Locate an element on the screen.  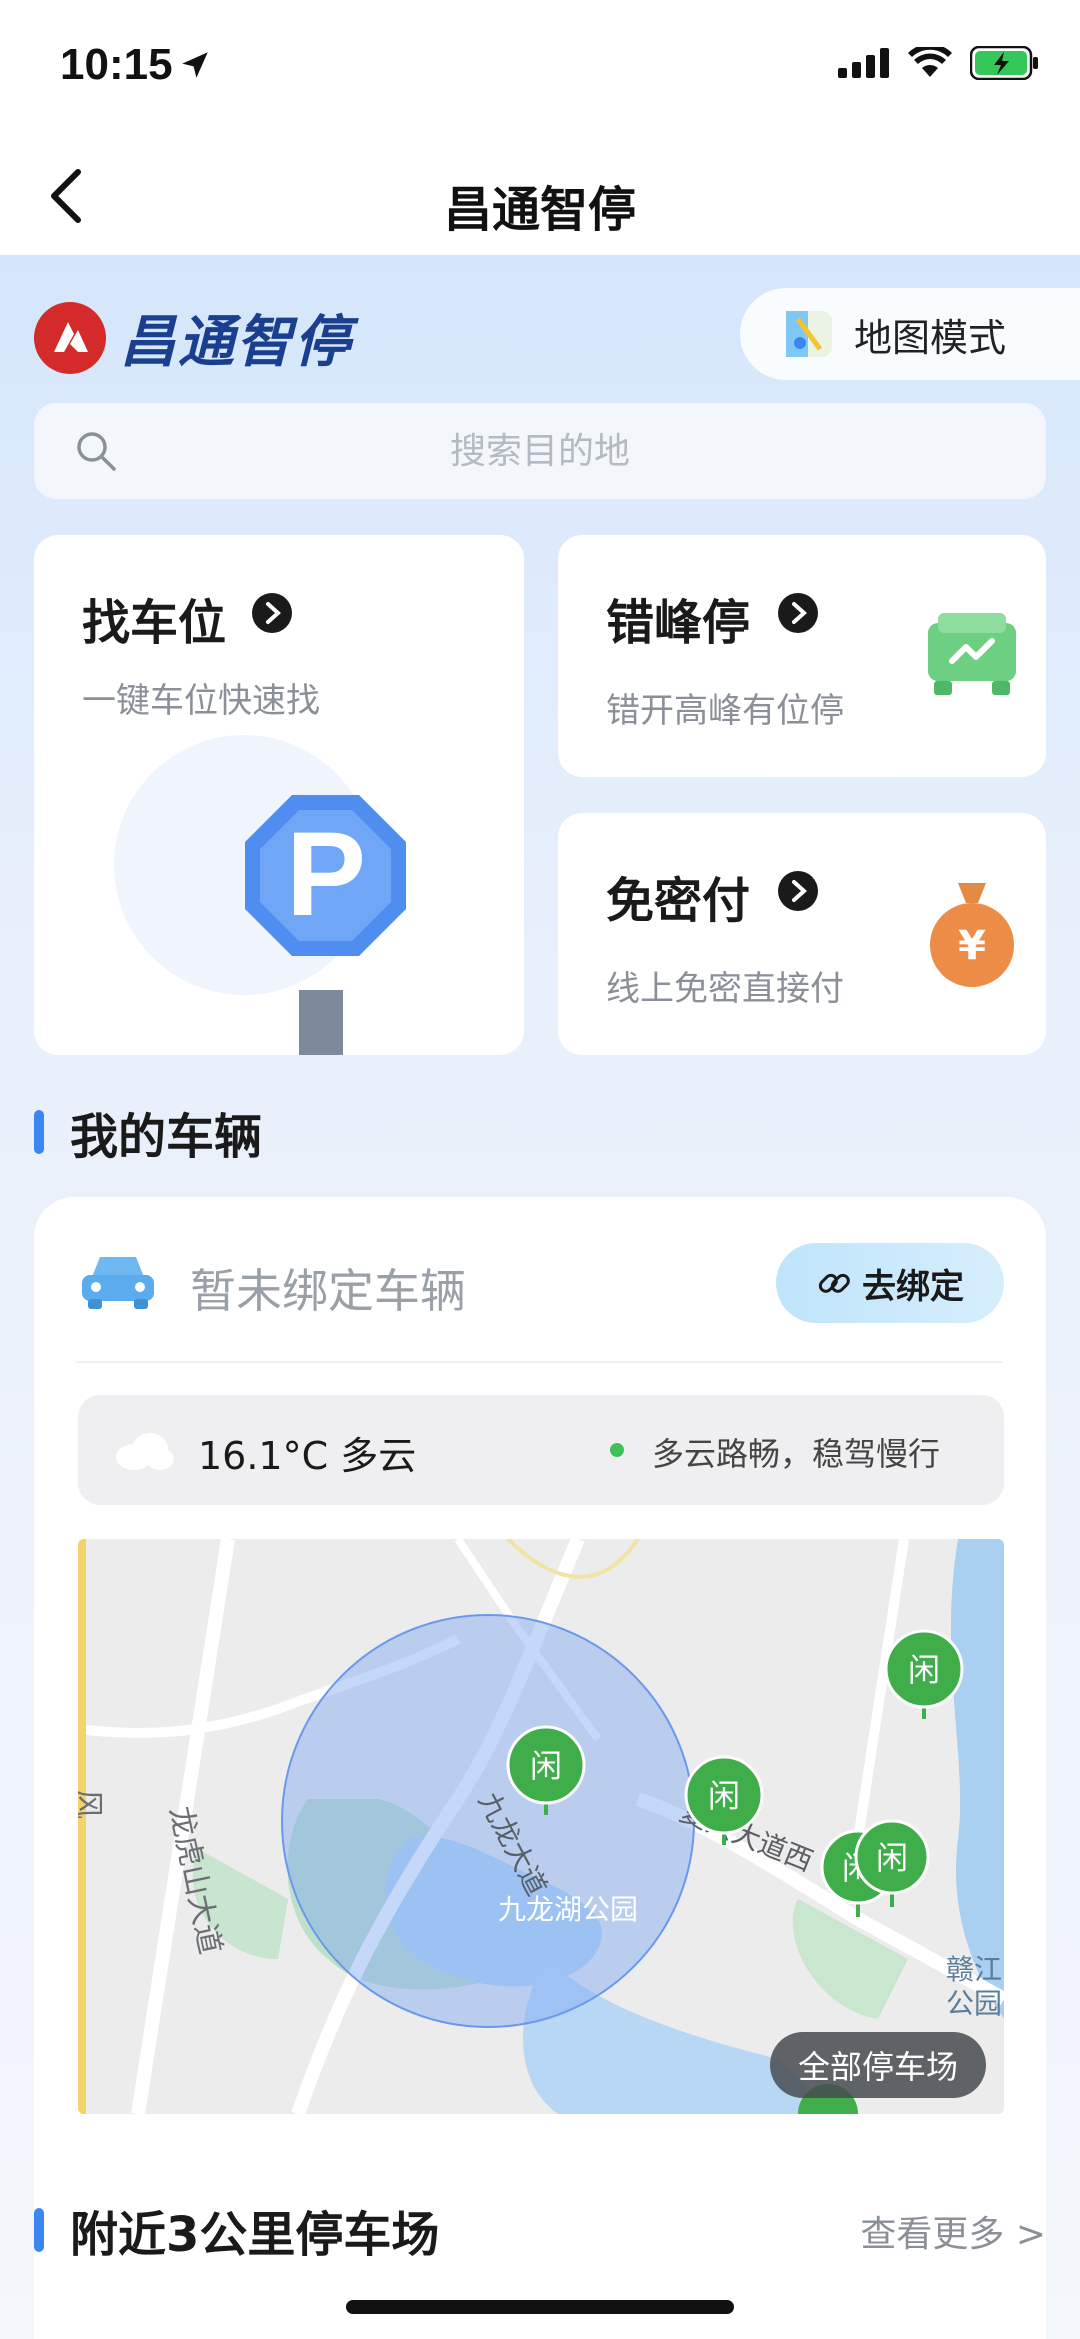
battery-charging-icon is located at coordinates (1004, 63).